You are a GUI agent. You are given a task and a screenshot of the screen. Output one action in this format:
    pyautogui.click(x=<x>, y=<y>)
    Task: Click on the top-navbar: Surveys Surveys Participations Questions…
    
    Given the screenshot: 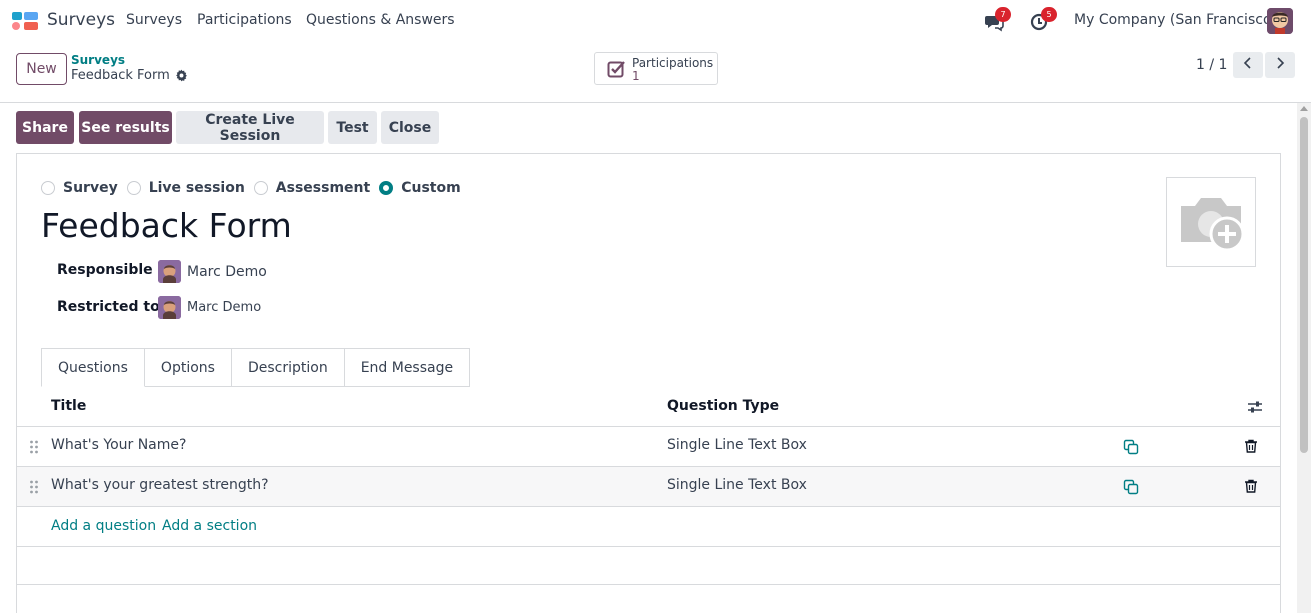 What is the action you would take?
    pyautogui.click(x=655, y=21)
    